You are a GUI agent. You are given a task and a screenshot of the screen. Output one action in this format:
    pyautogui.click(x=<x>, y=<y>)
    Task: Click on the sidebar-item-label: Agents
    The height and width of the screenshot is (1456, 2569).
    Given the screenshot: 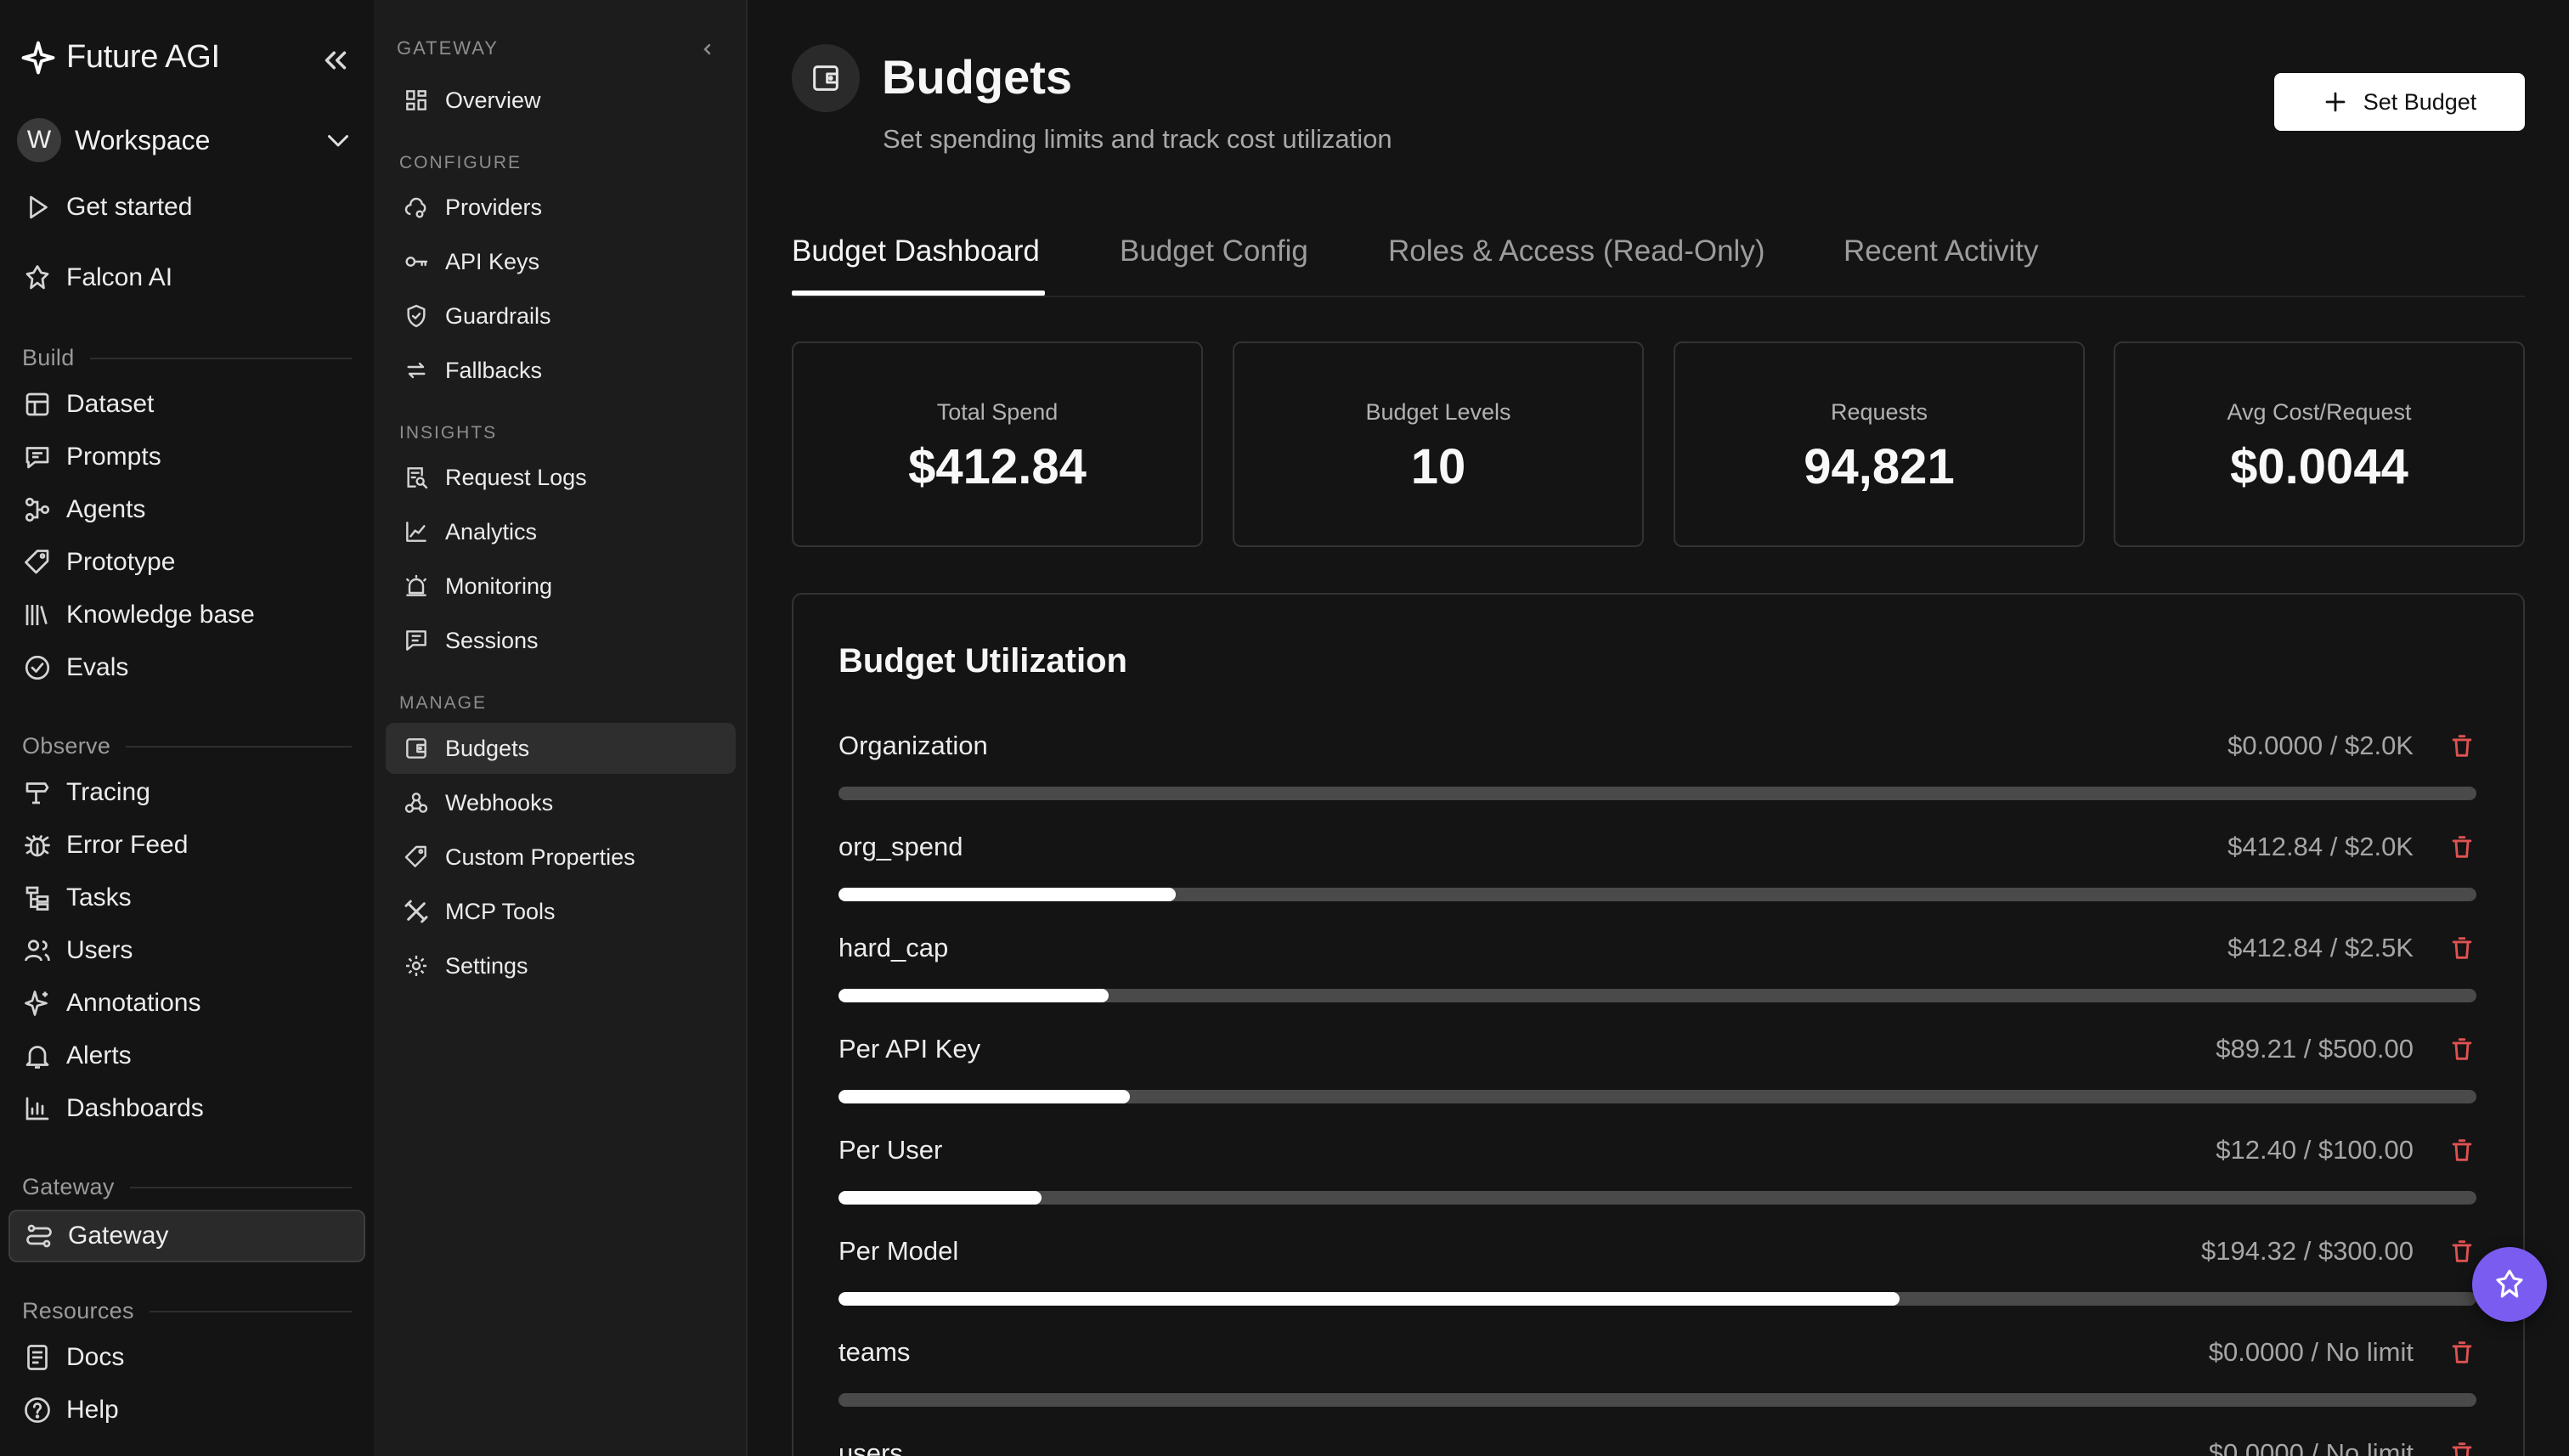 What is the action you would take?
    pyautogui.click(x=106, y=509)
    